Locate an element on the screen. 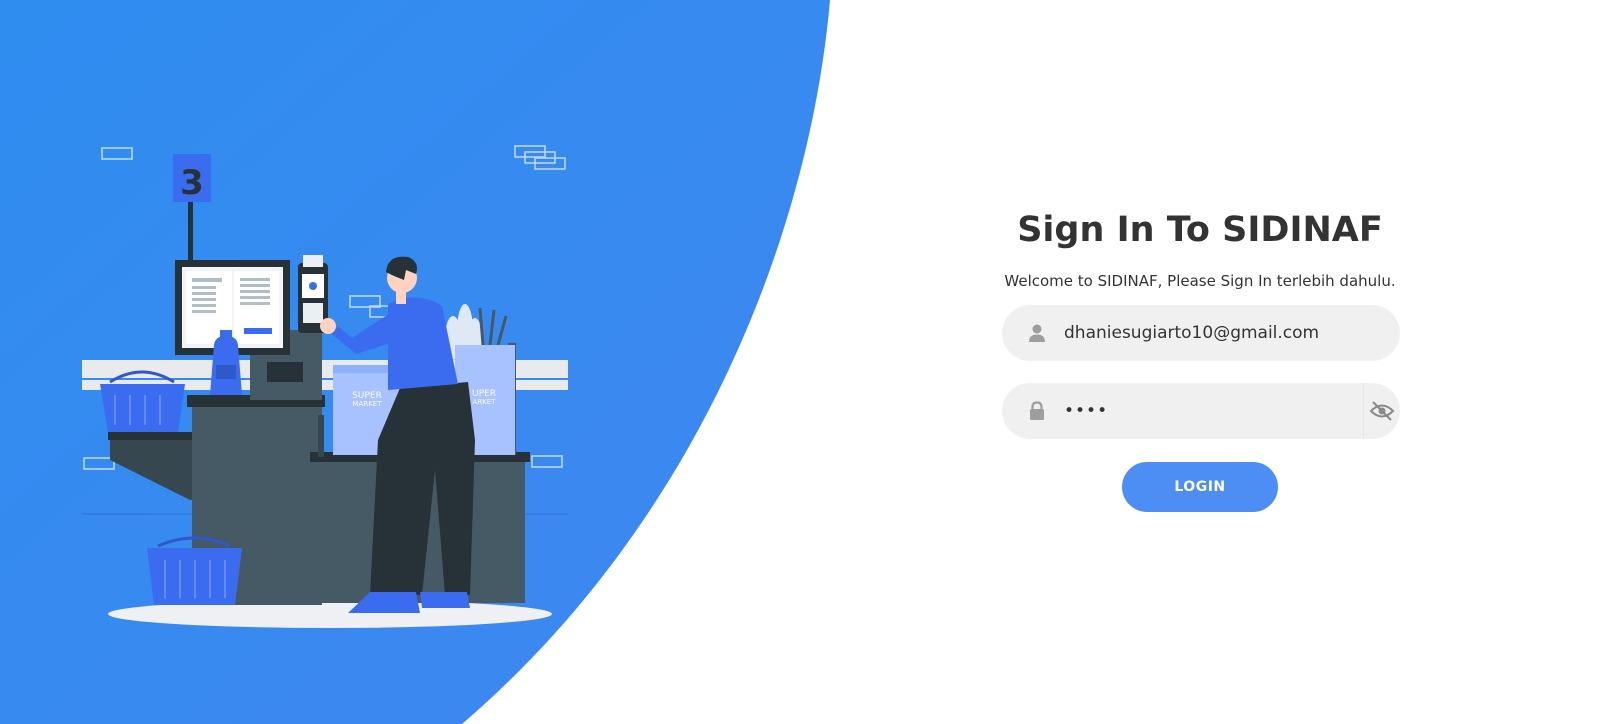 This screenshot has height=724, width=1600. toggle-password-visibility is located at coordinates (1381, 411).